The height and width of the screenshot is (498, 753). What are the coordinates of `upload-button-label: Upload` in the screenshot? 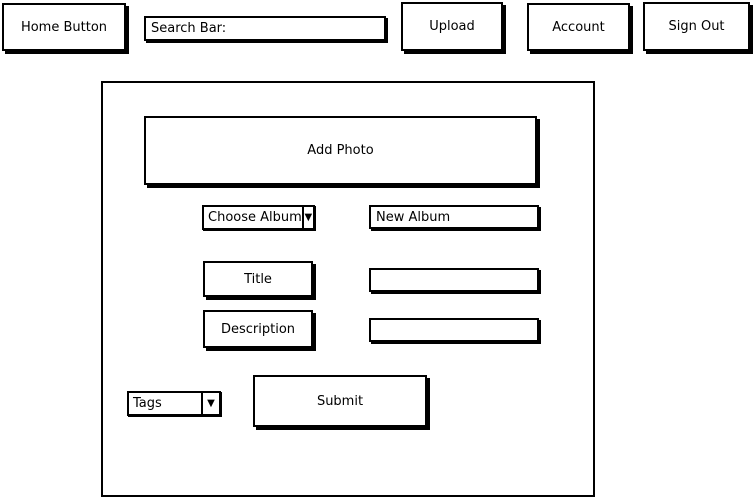 It's located at (452, 26).